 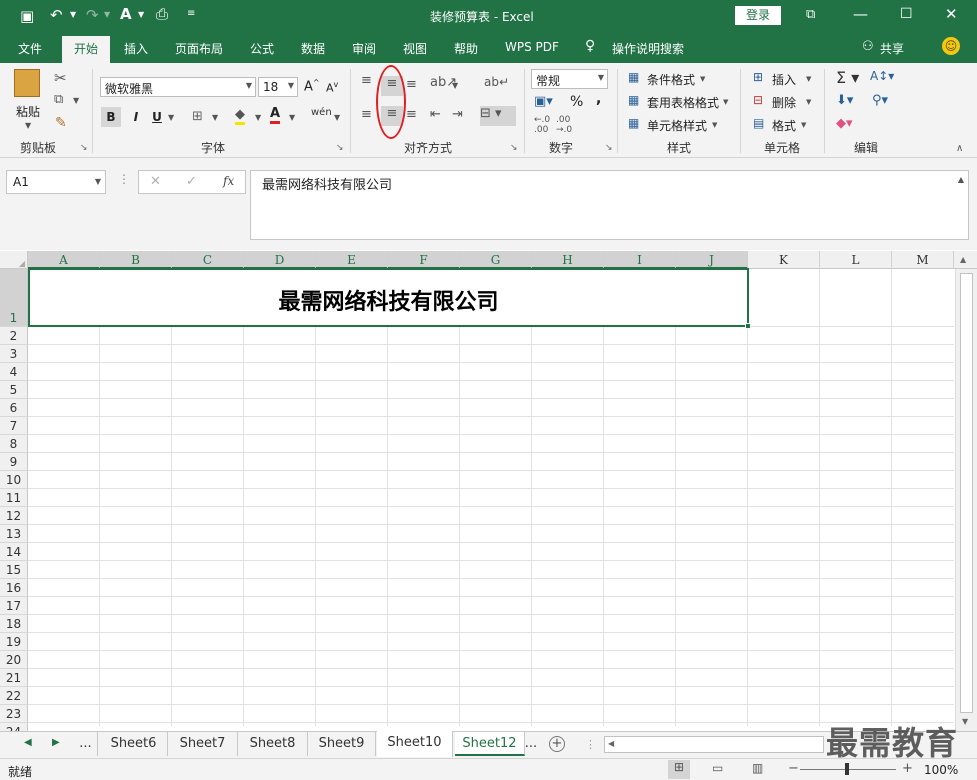 What do you see at coordinates (14, 426) in the screenshot?
I see `row-header: 7` at bounding box center [14, 426].